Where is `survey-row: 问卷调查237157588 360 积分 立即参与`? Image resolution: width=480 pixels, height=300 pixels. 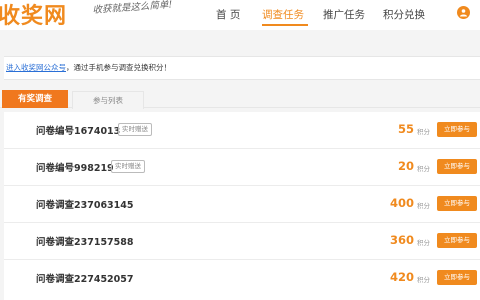 survey-row: 问卷调查237157588 360 积分 立即参与 is located at coordinates (242, 241).